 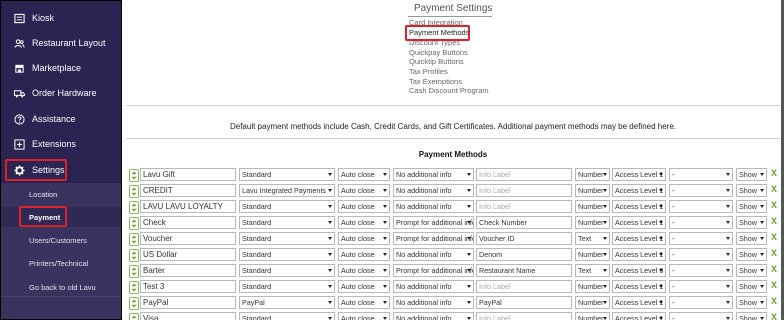 What do you see at coordinates (188, 190) in the screenshot?
I see `method-name-input: CREDIT` at bounding box center [188, 190].